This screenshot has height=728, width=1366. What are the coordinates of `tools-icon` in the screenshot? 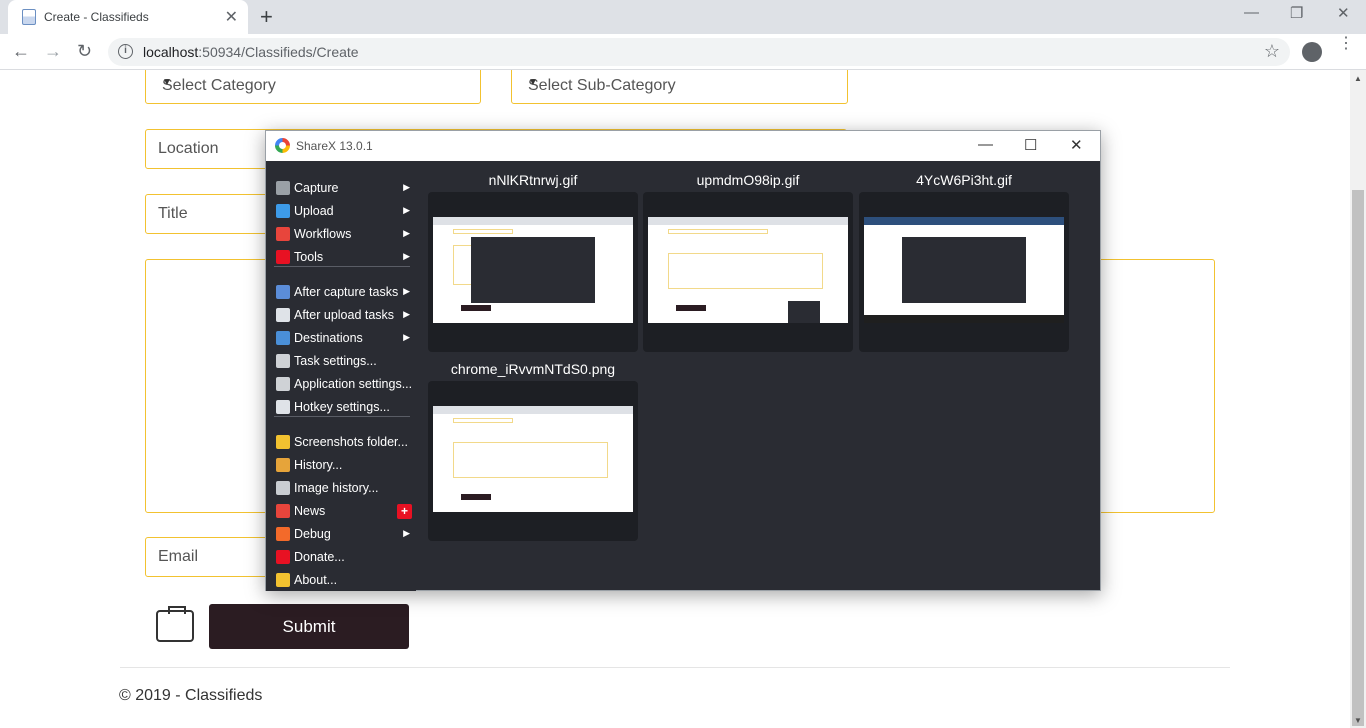 It's located at (283, 257).